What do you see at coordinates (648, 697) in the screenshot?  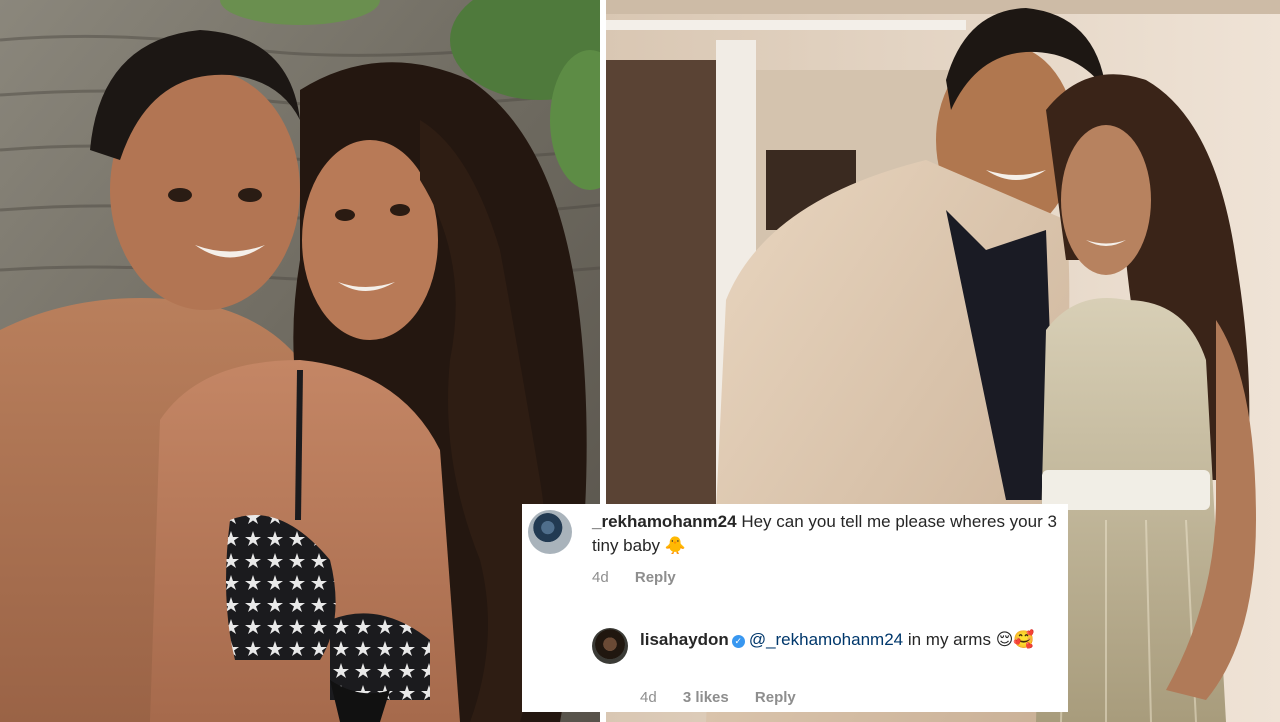 I see `reply-time: 4d` at bounding box center [648, 697].